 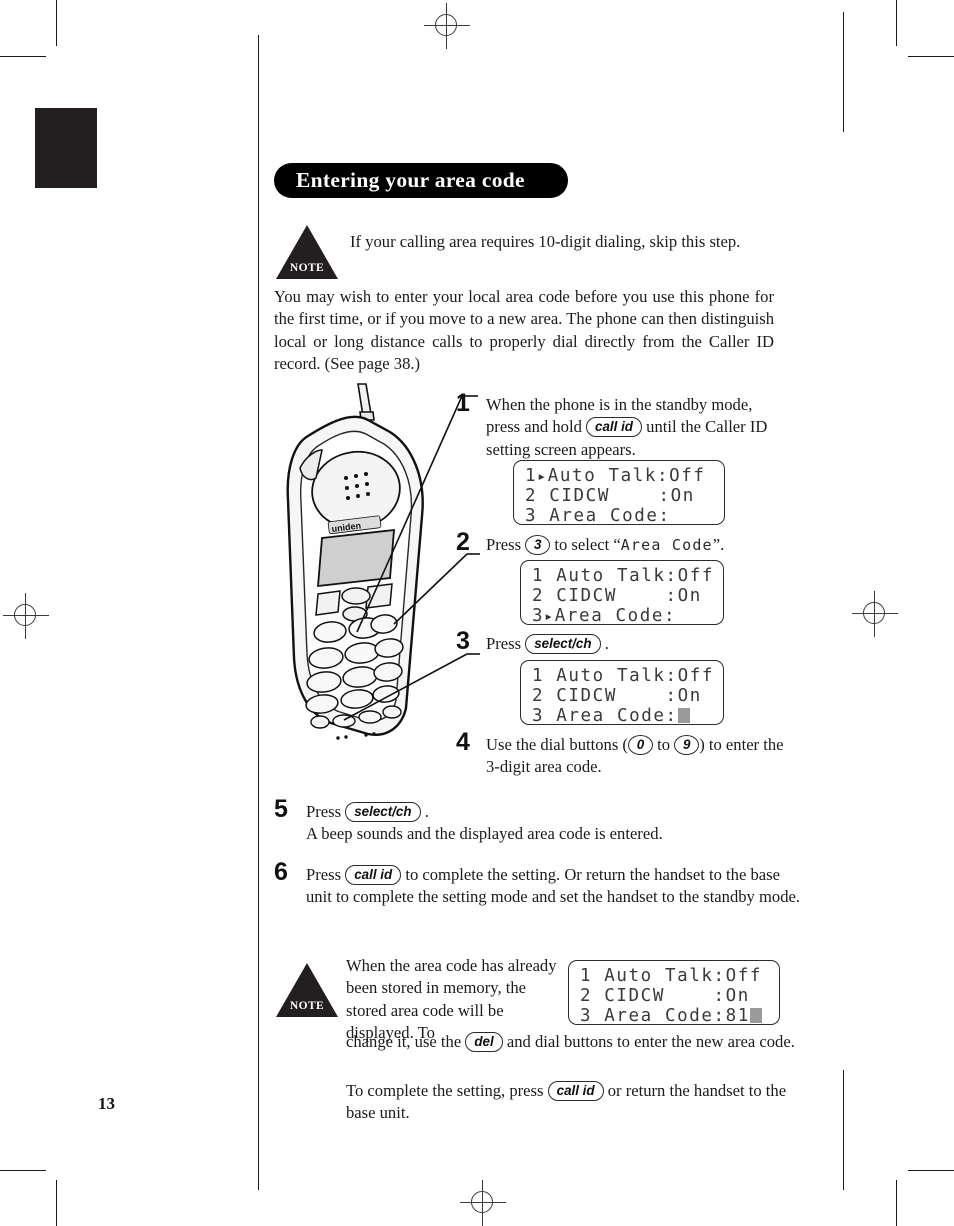 I want to click on lcd-note-line3: 3 Area Code:81, so click(x=675, y=1016).